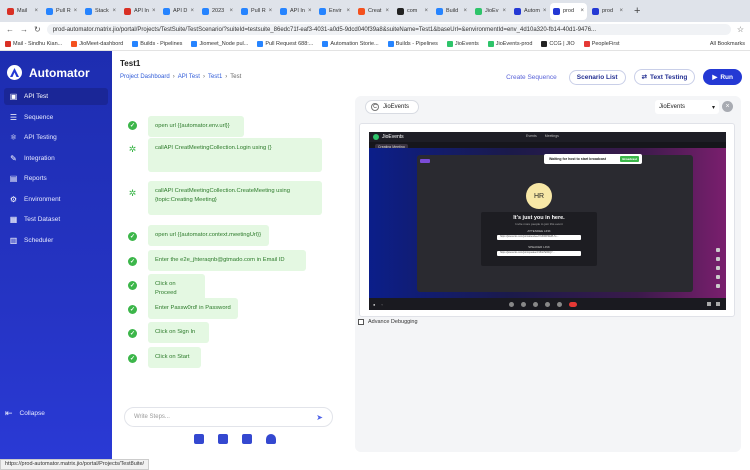 This screenshot has height=470, width=750. What do you see at coordinates (56, 219) in the screenshot?
I see `sidebar-item-test-dataset: ▦ Test Dataset` at bounding box center [56, 219].